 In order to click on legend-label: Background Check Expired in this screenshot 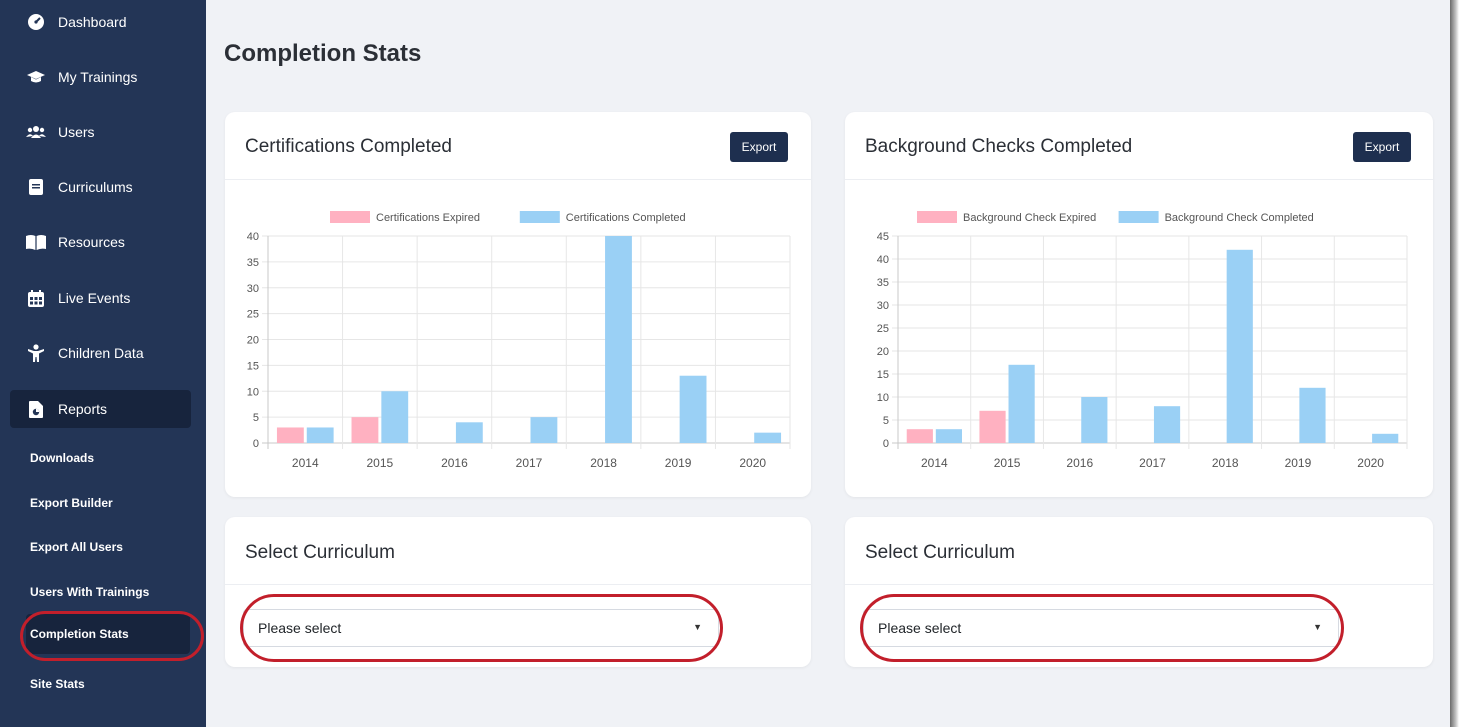, I will do `click(1029, 218)`.